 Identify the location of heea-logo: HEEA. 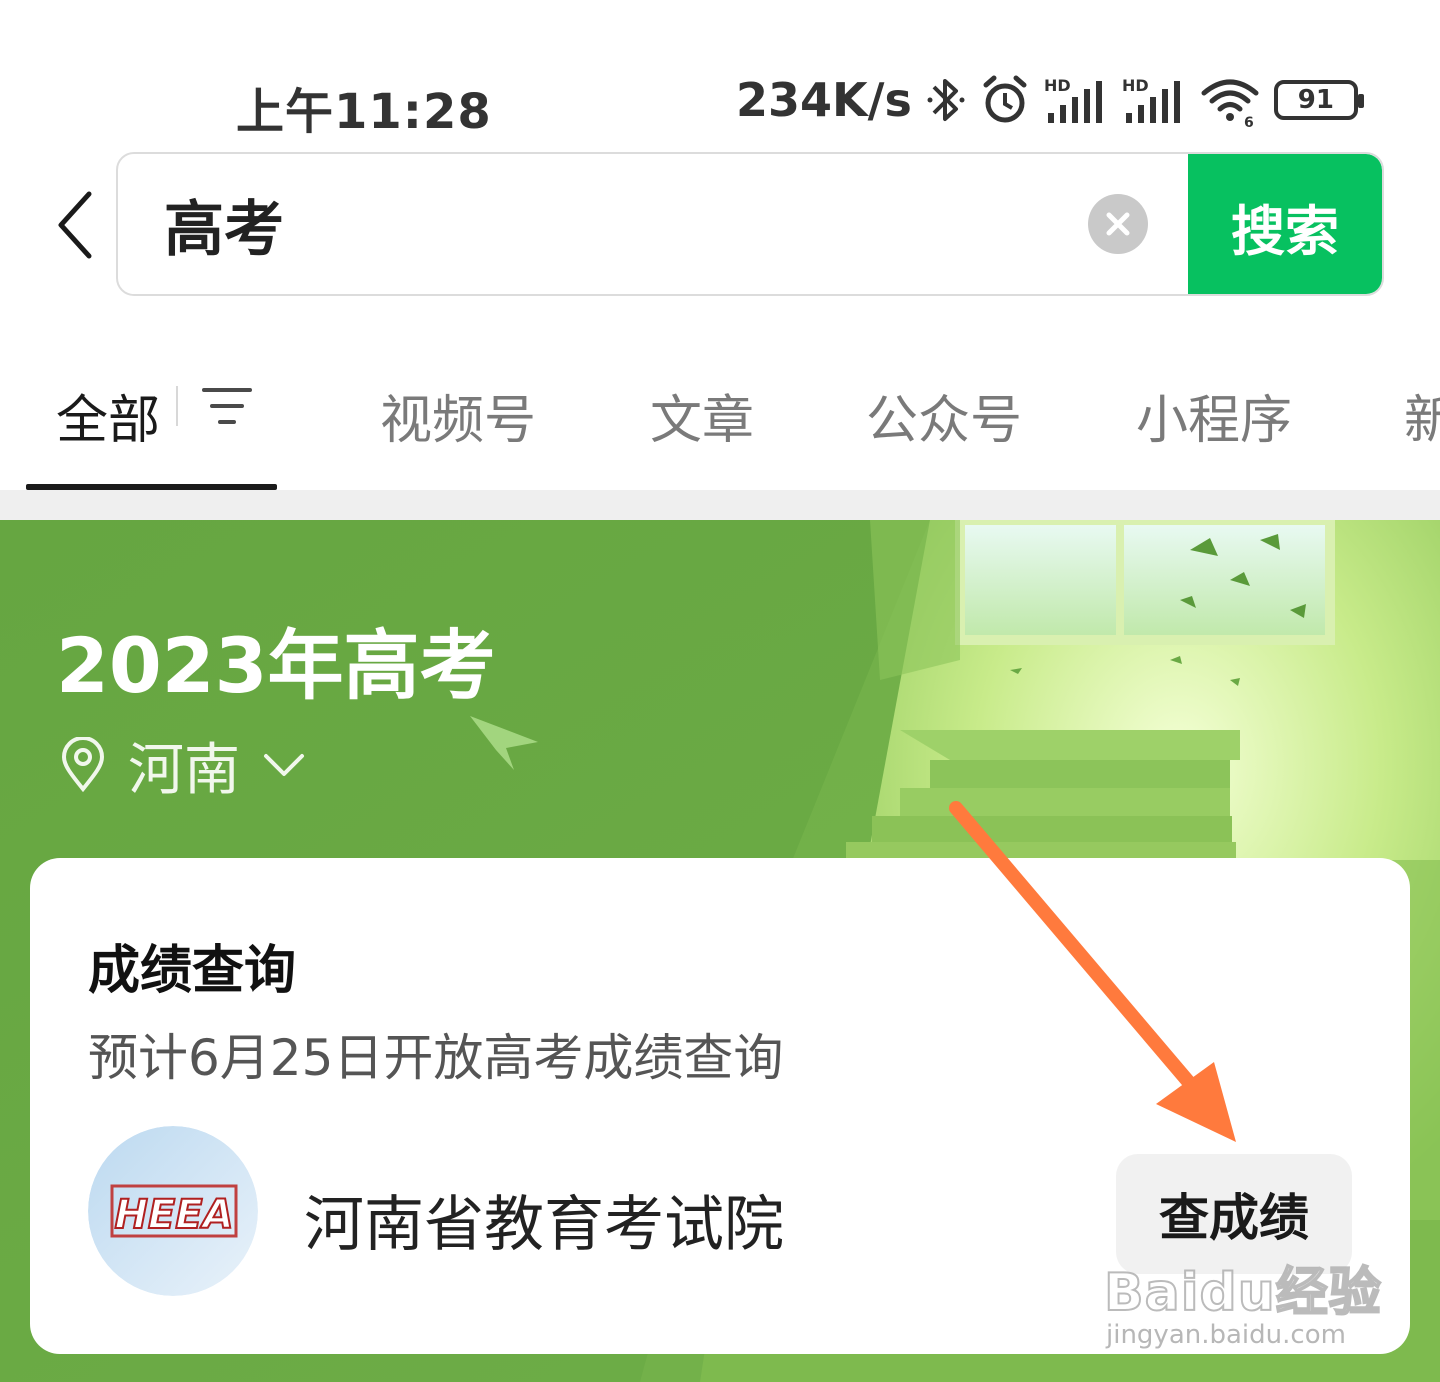
(173, 1211).